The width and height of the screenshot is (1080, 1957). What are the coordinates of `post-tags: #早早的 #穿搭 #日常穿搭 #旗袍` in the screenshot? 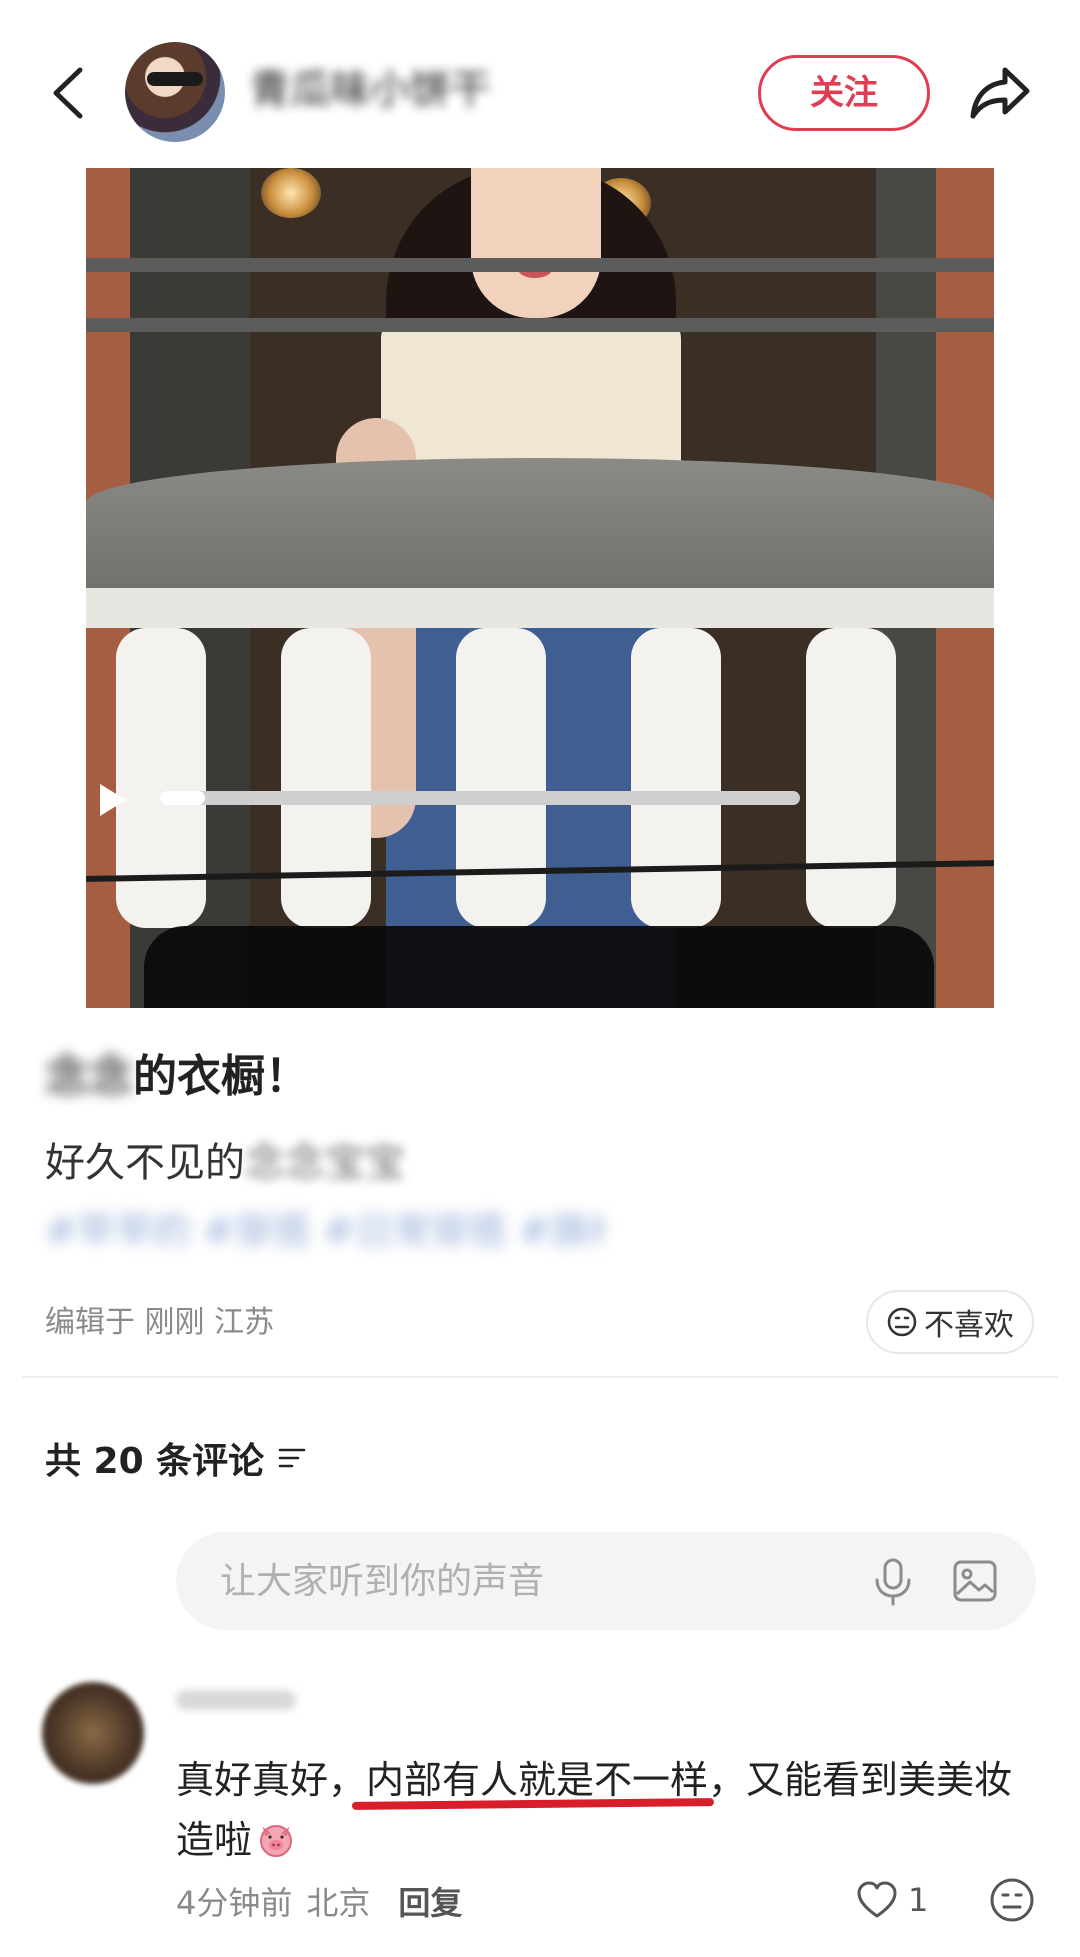 It's located at (325, 1225).